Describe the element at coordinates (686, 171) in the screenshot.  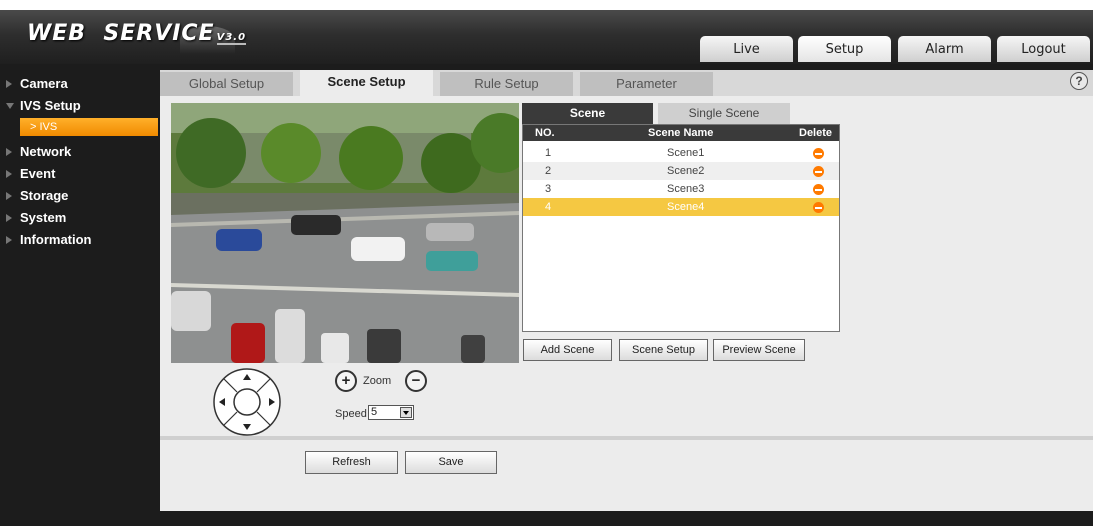
I see `row-scene-name: Scene2` at that location.